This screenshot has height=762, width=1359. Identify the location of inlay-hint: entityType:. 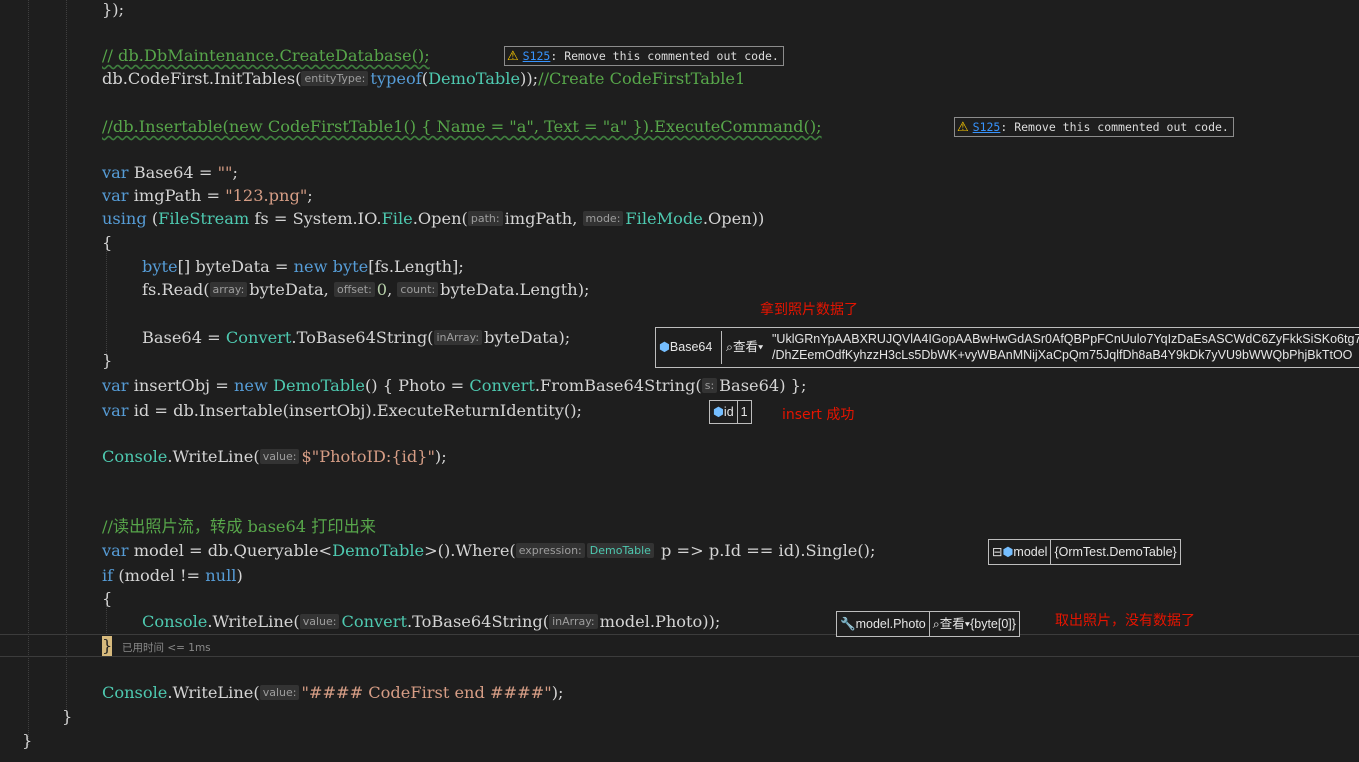
(335, 78).